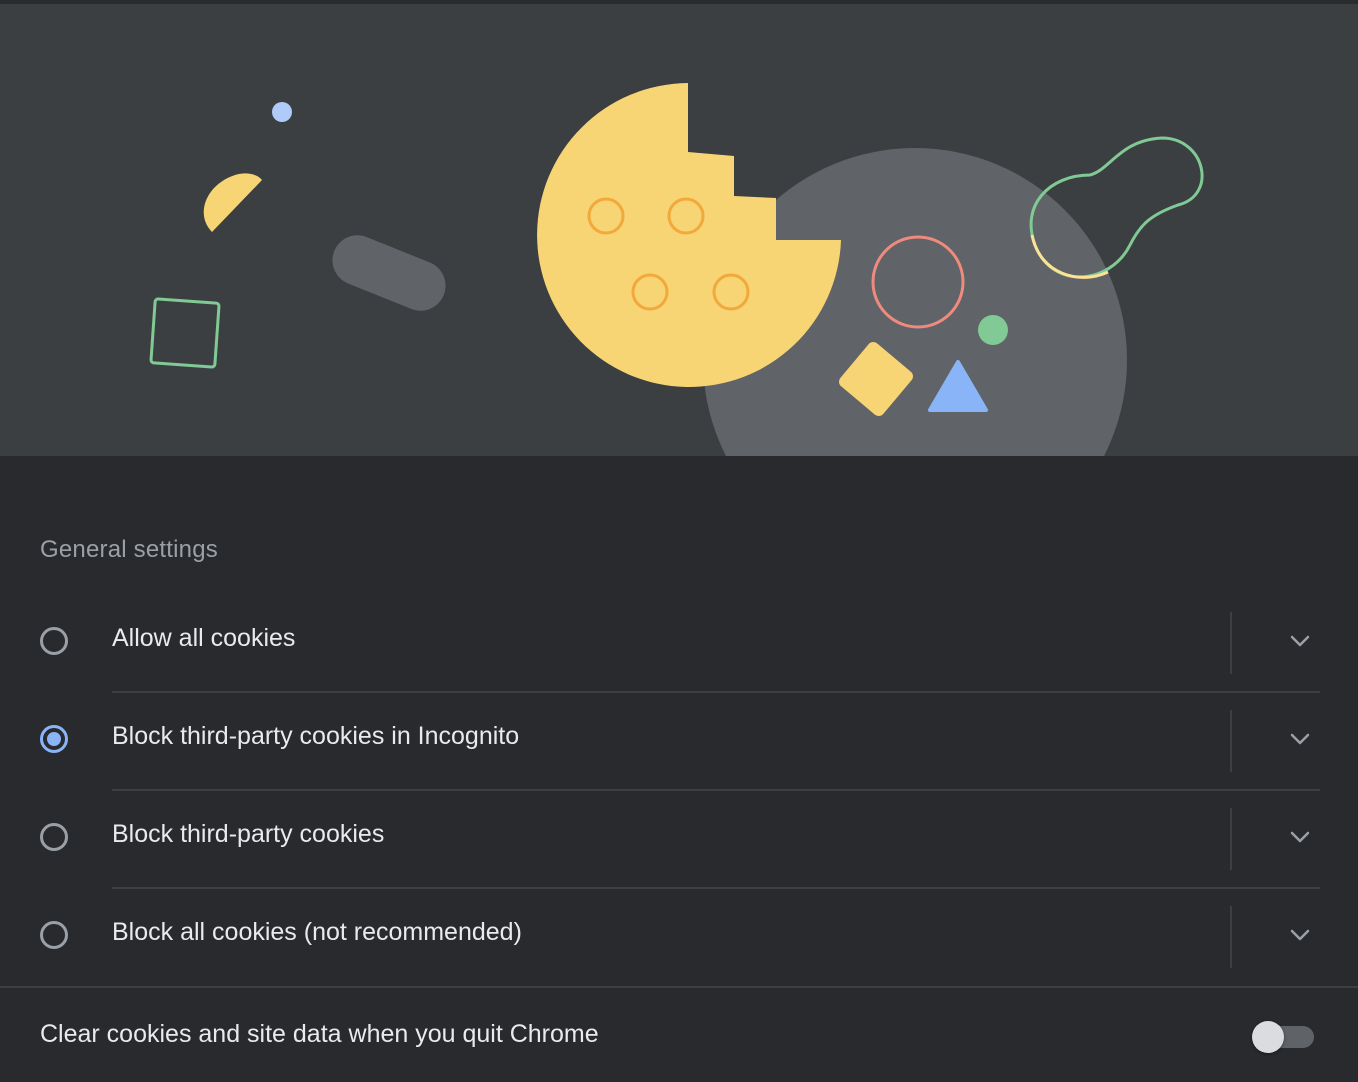  I want to click on general-settings-heading: General settings, so click(129, 549).